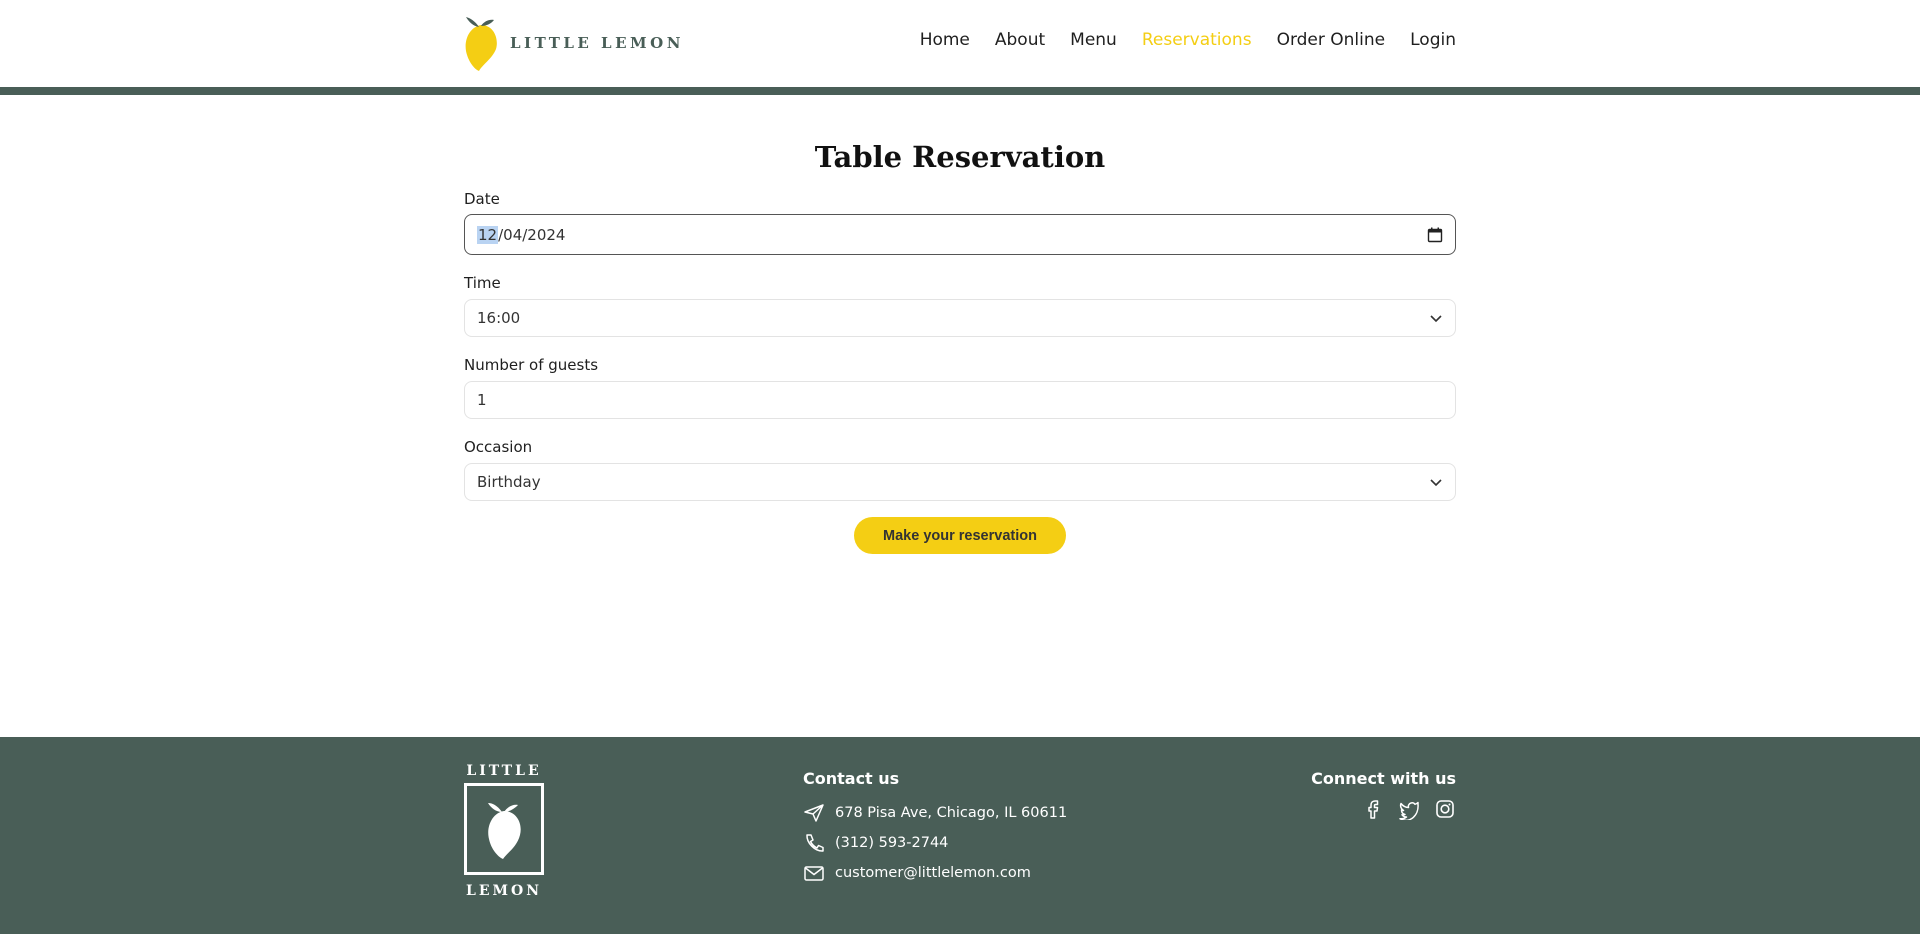  What do you see at coordinates (814, 813) in the screenshot?
I see `send-icon` at bounding box center [814, 813].